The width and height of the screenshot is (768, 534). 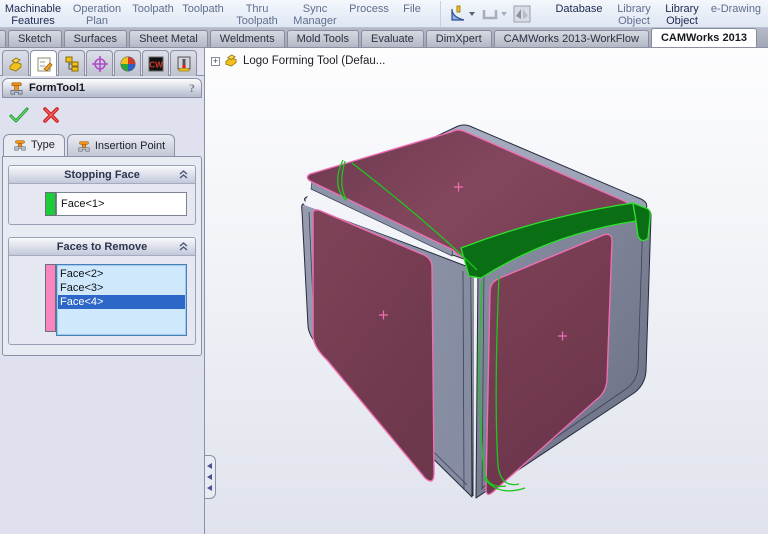 I want to click on tab-surfaces: Surfaces, so click(x=95, y=38).